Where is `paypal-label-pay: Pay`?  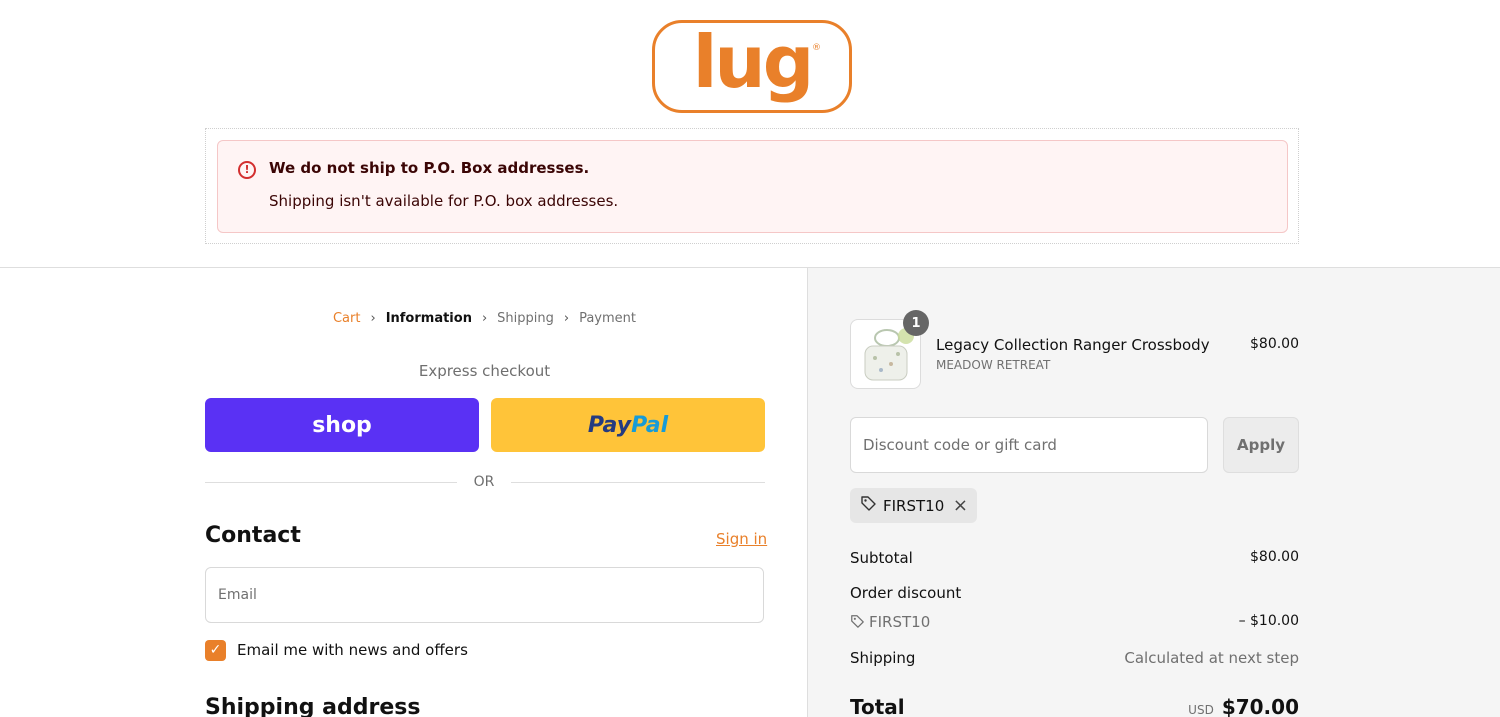
paypal-label-pay: Pay is located at coordinates (609, 425).